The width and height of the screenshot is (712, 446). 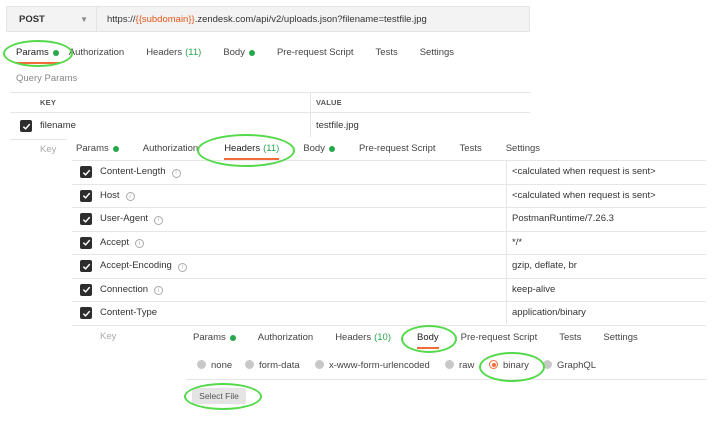 What do you see at coordinates (533, 289) in the screenshot?
I see `header-value: keep-alive` at bounding box center [533, 289].